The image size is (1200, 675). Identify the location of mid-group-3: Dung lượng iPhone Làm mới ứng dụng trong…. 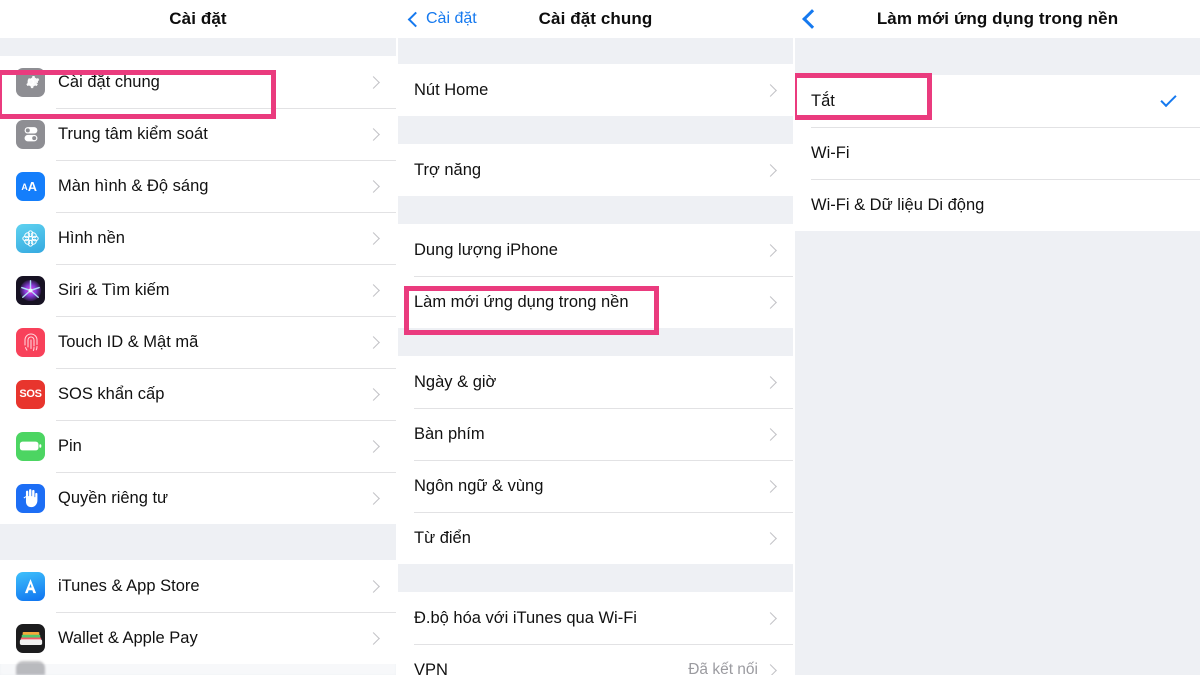
(595, 276).